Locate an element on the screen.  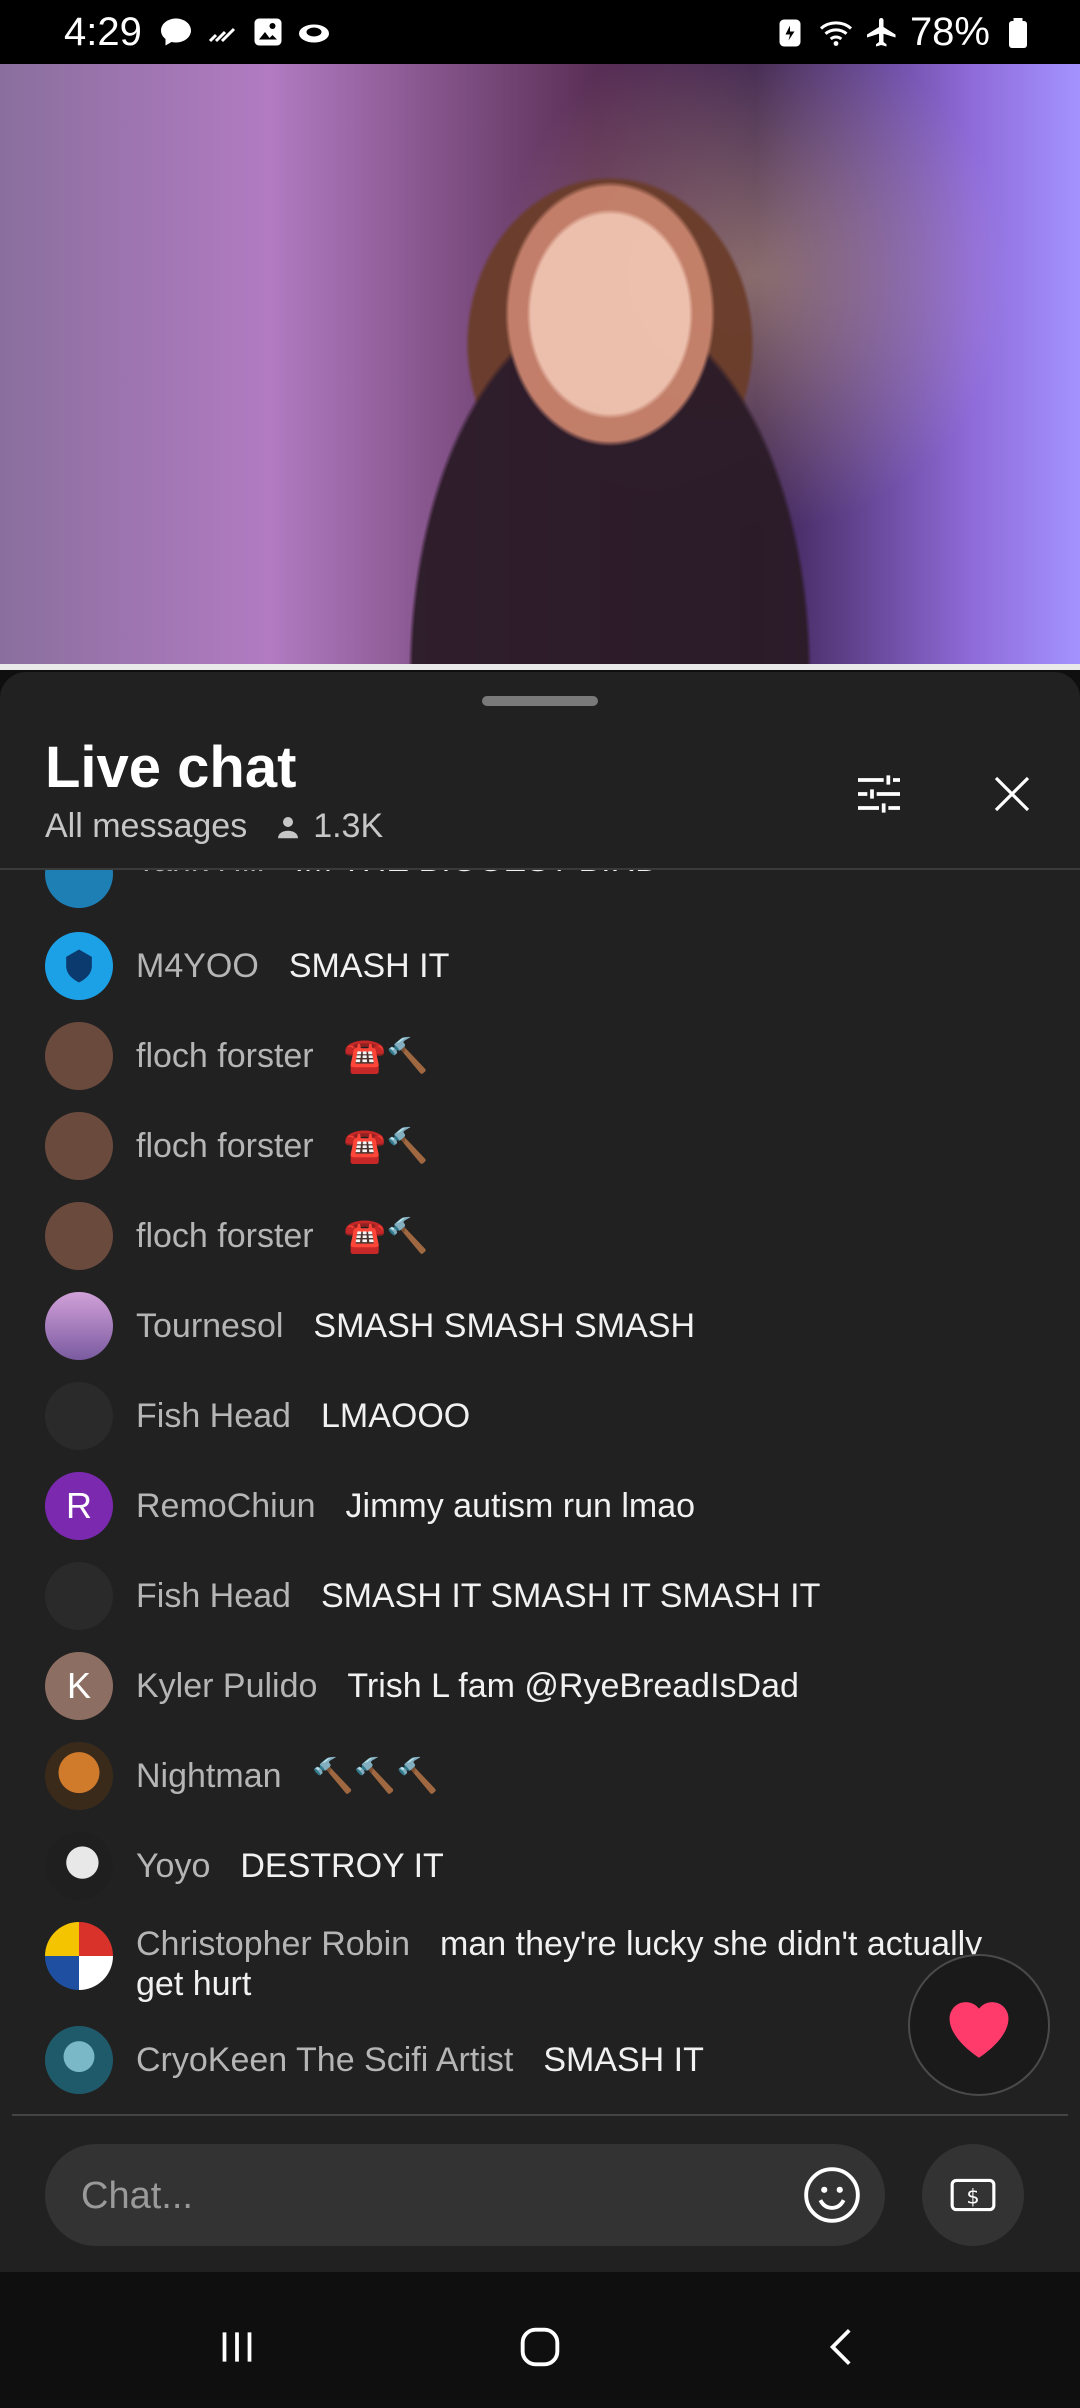
message-text: Fish Head SMASH IT SMASH IT SMASH IT is located at coordinates (566, 1596).